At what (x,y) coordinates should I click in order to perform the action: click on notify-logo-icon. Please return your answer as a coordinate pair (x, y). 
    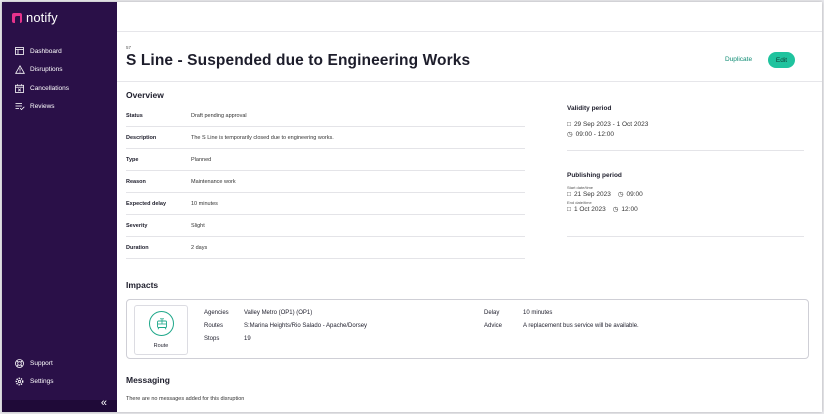
    Looking at the image, I should click on (17, 17).